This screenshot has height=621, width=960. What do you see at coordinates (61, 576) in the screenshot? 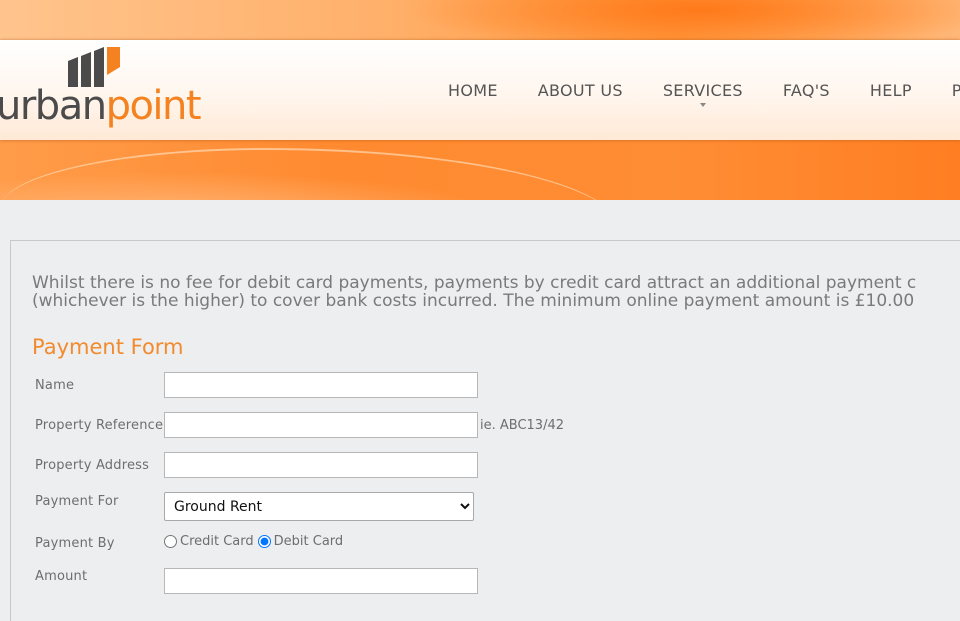
I see `amount-label: Amount` at bounding box center [61, 576].